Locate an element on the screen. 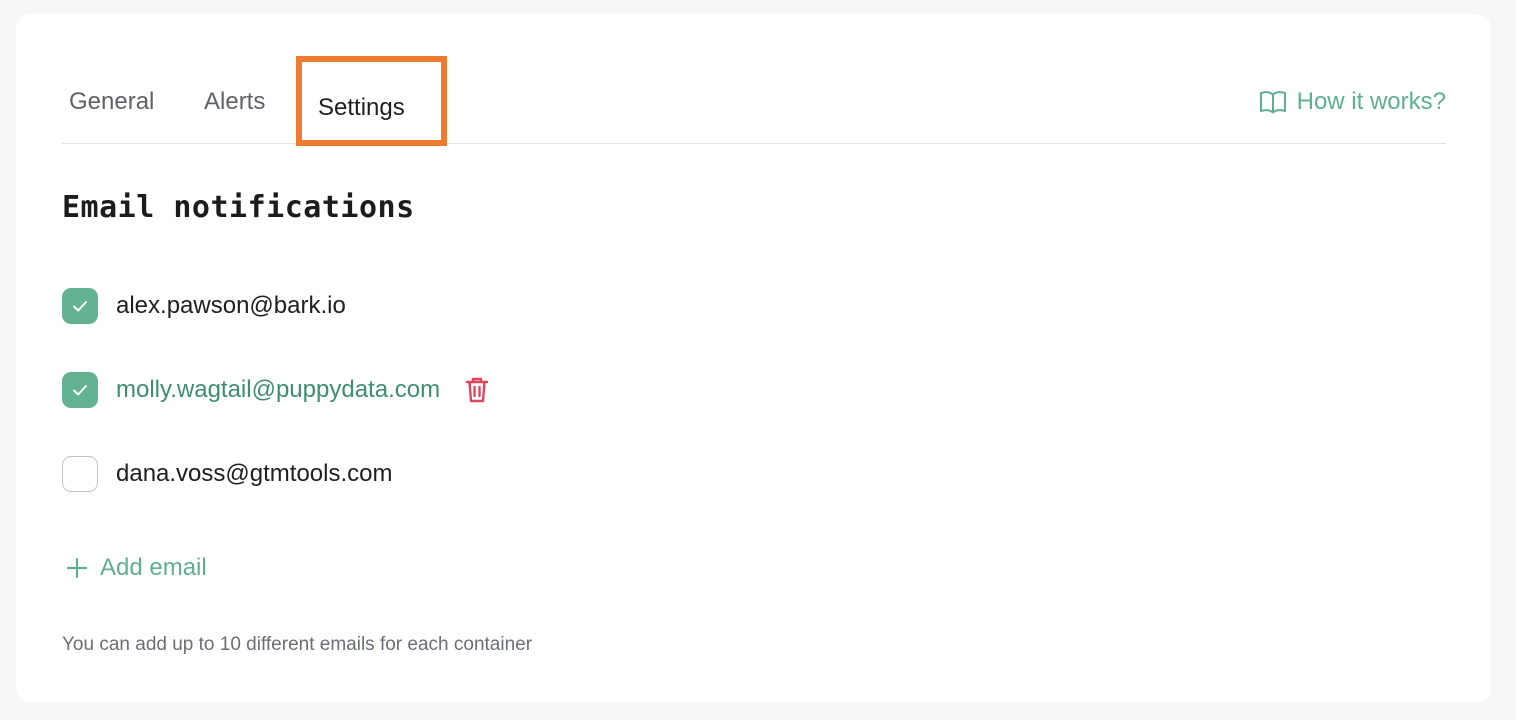 This screenshot has height=720, width=1516. email-row: dana.voss@gtmtools.com is located at coordinates (227, 474).